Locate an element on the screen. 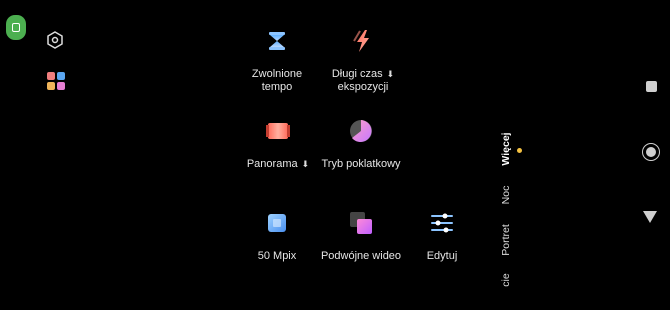  mode-label: tempo is located at coordinates (277, 87).